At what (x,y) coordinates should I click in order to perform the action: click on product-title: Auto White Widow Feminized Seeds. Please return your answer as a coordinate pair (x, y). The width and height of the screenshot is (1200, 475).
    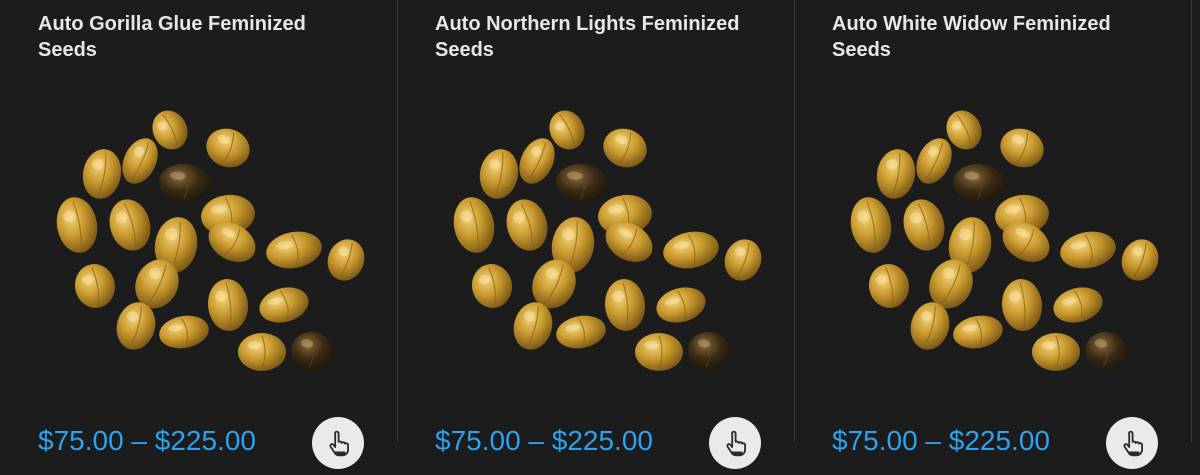
    Looking at the image, I should click on (997, 37).